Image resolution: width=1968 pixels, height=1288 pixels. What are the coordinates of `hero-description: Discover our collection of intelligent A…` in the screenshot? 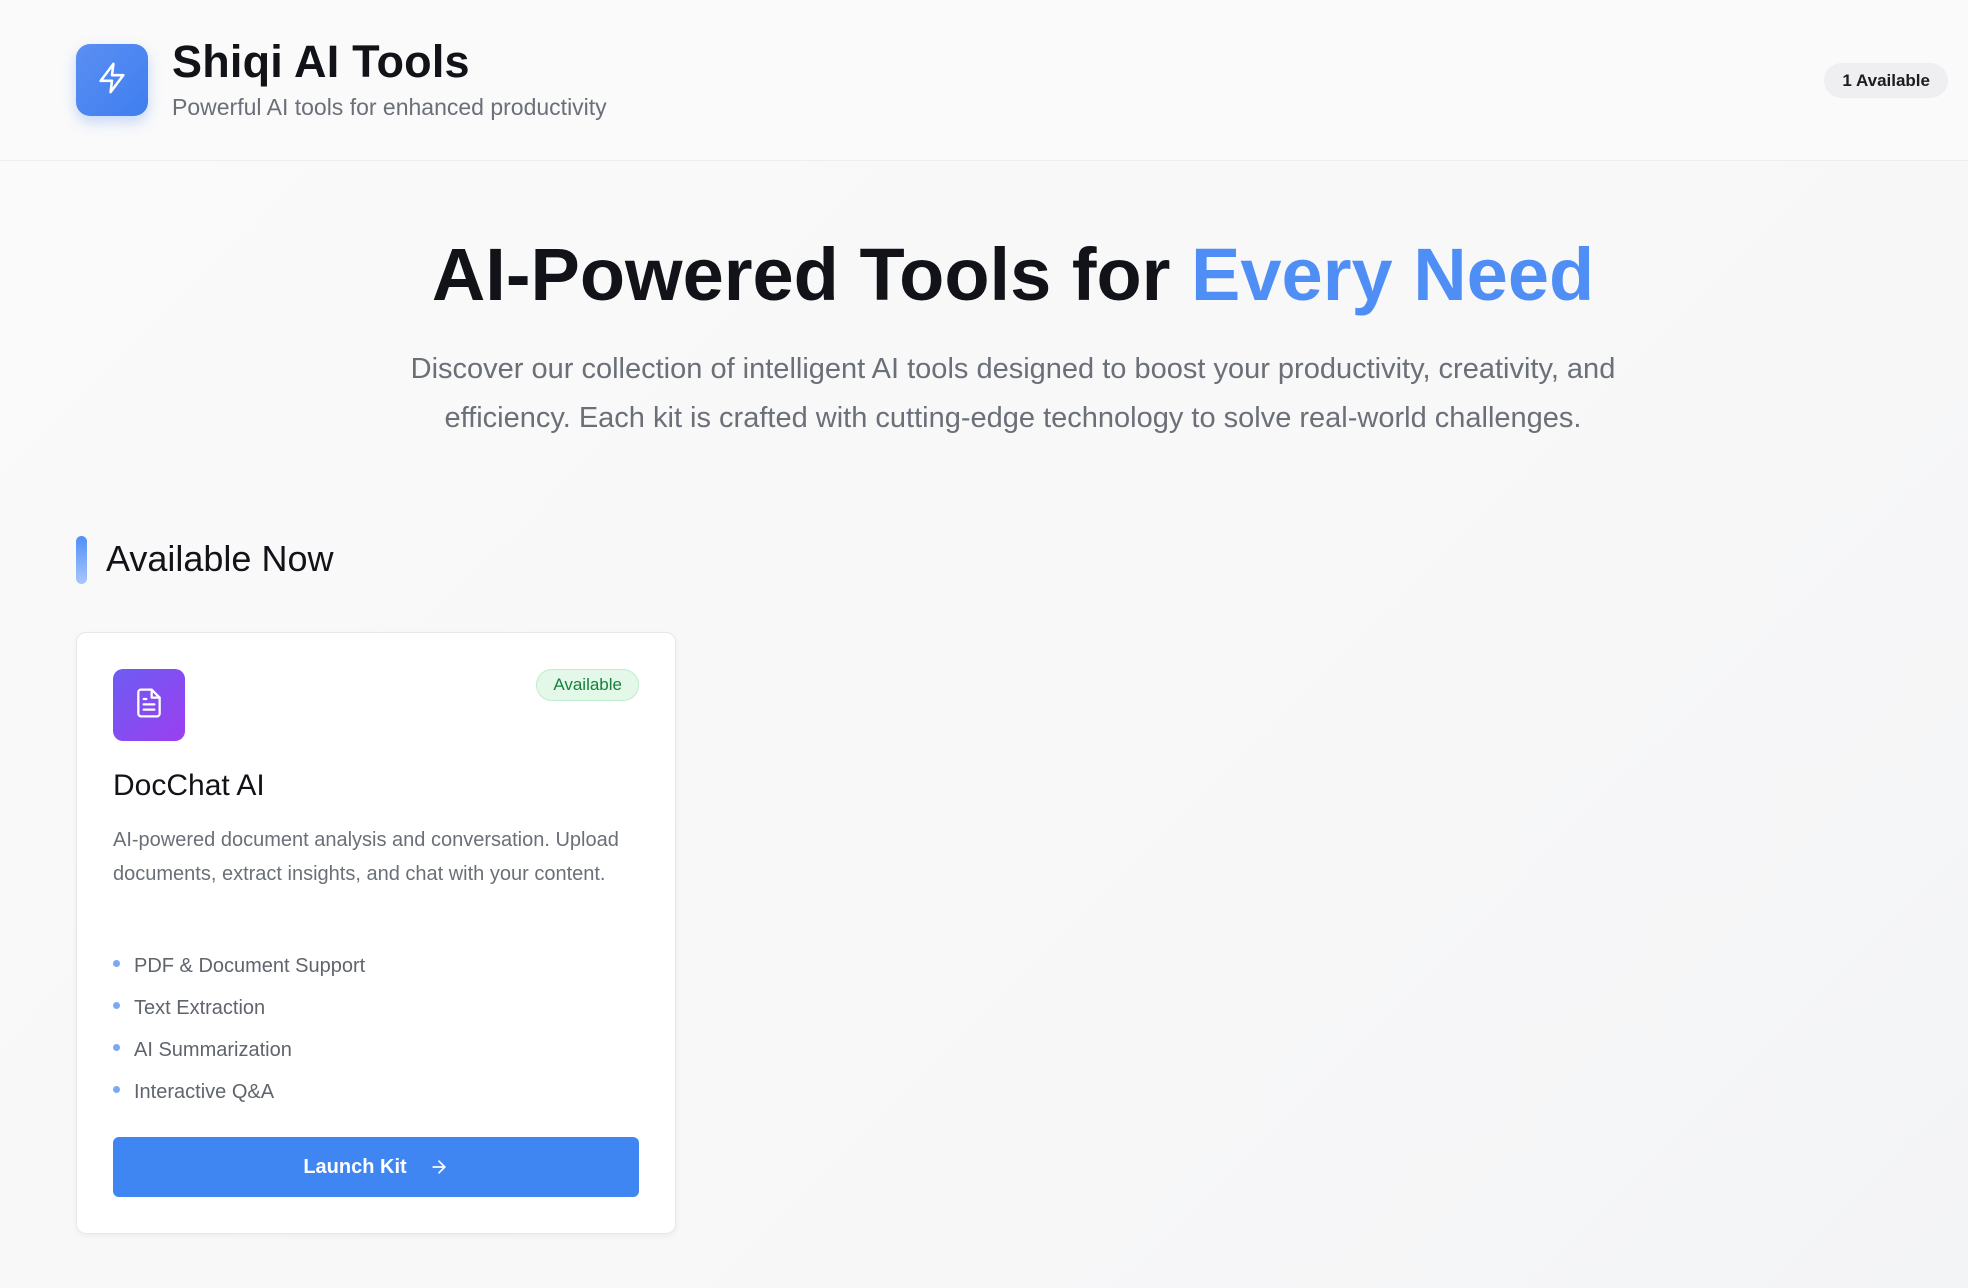 It's located at (1013, 393).